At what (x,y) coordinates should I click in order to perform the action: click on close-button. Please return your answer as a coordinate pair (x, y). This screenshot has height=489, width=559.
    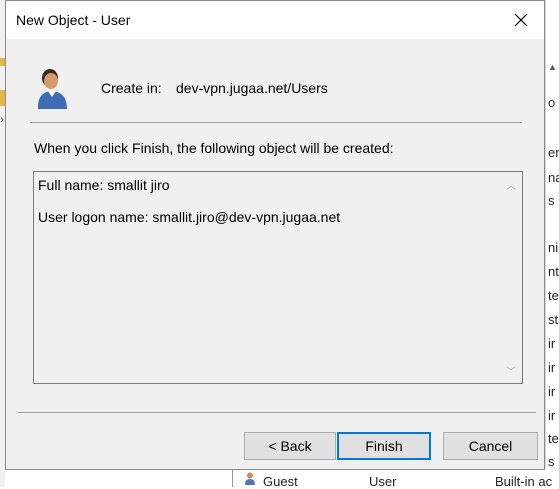
    Looking at the image, I should click on (521, 20).